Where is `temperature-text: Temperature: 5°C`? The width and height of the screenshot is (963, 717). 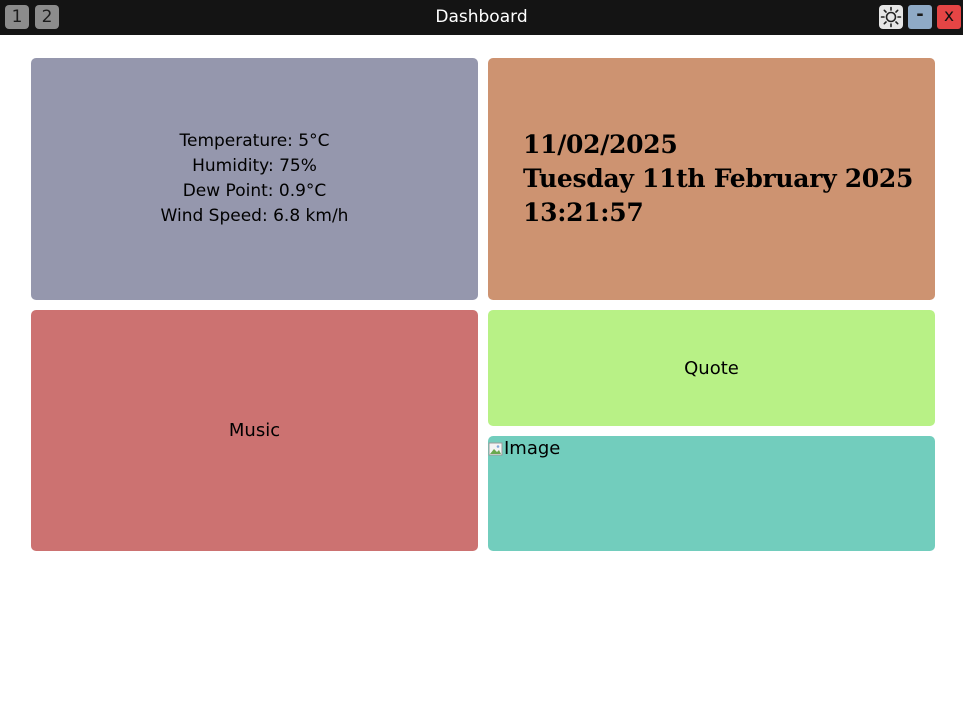 temperature-text: Temperature: 5°C is located at coordinates (254, 141).